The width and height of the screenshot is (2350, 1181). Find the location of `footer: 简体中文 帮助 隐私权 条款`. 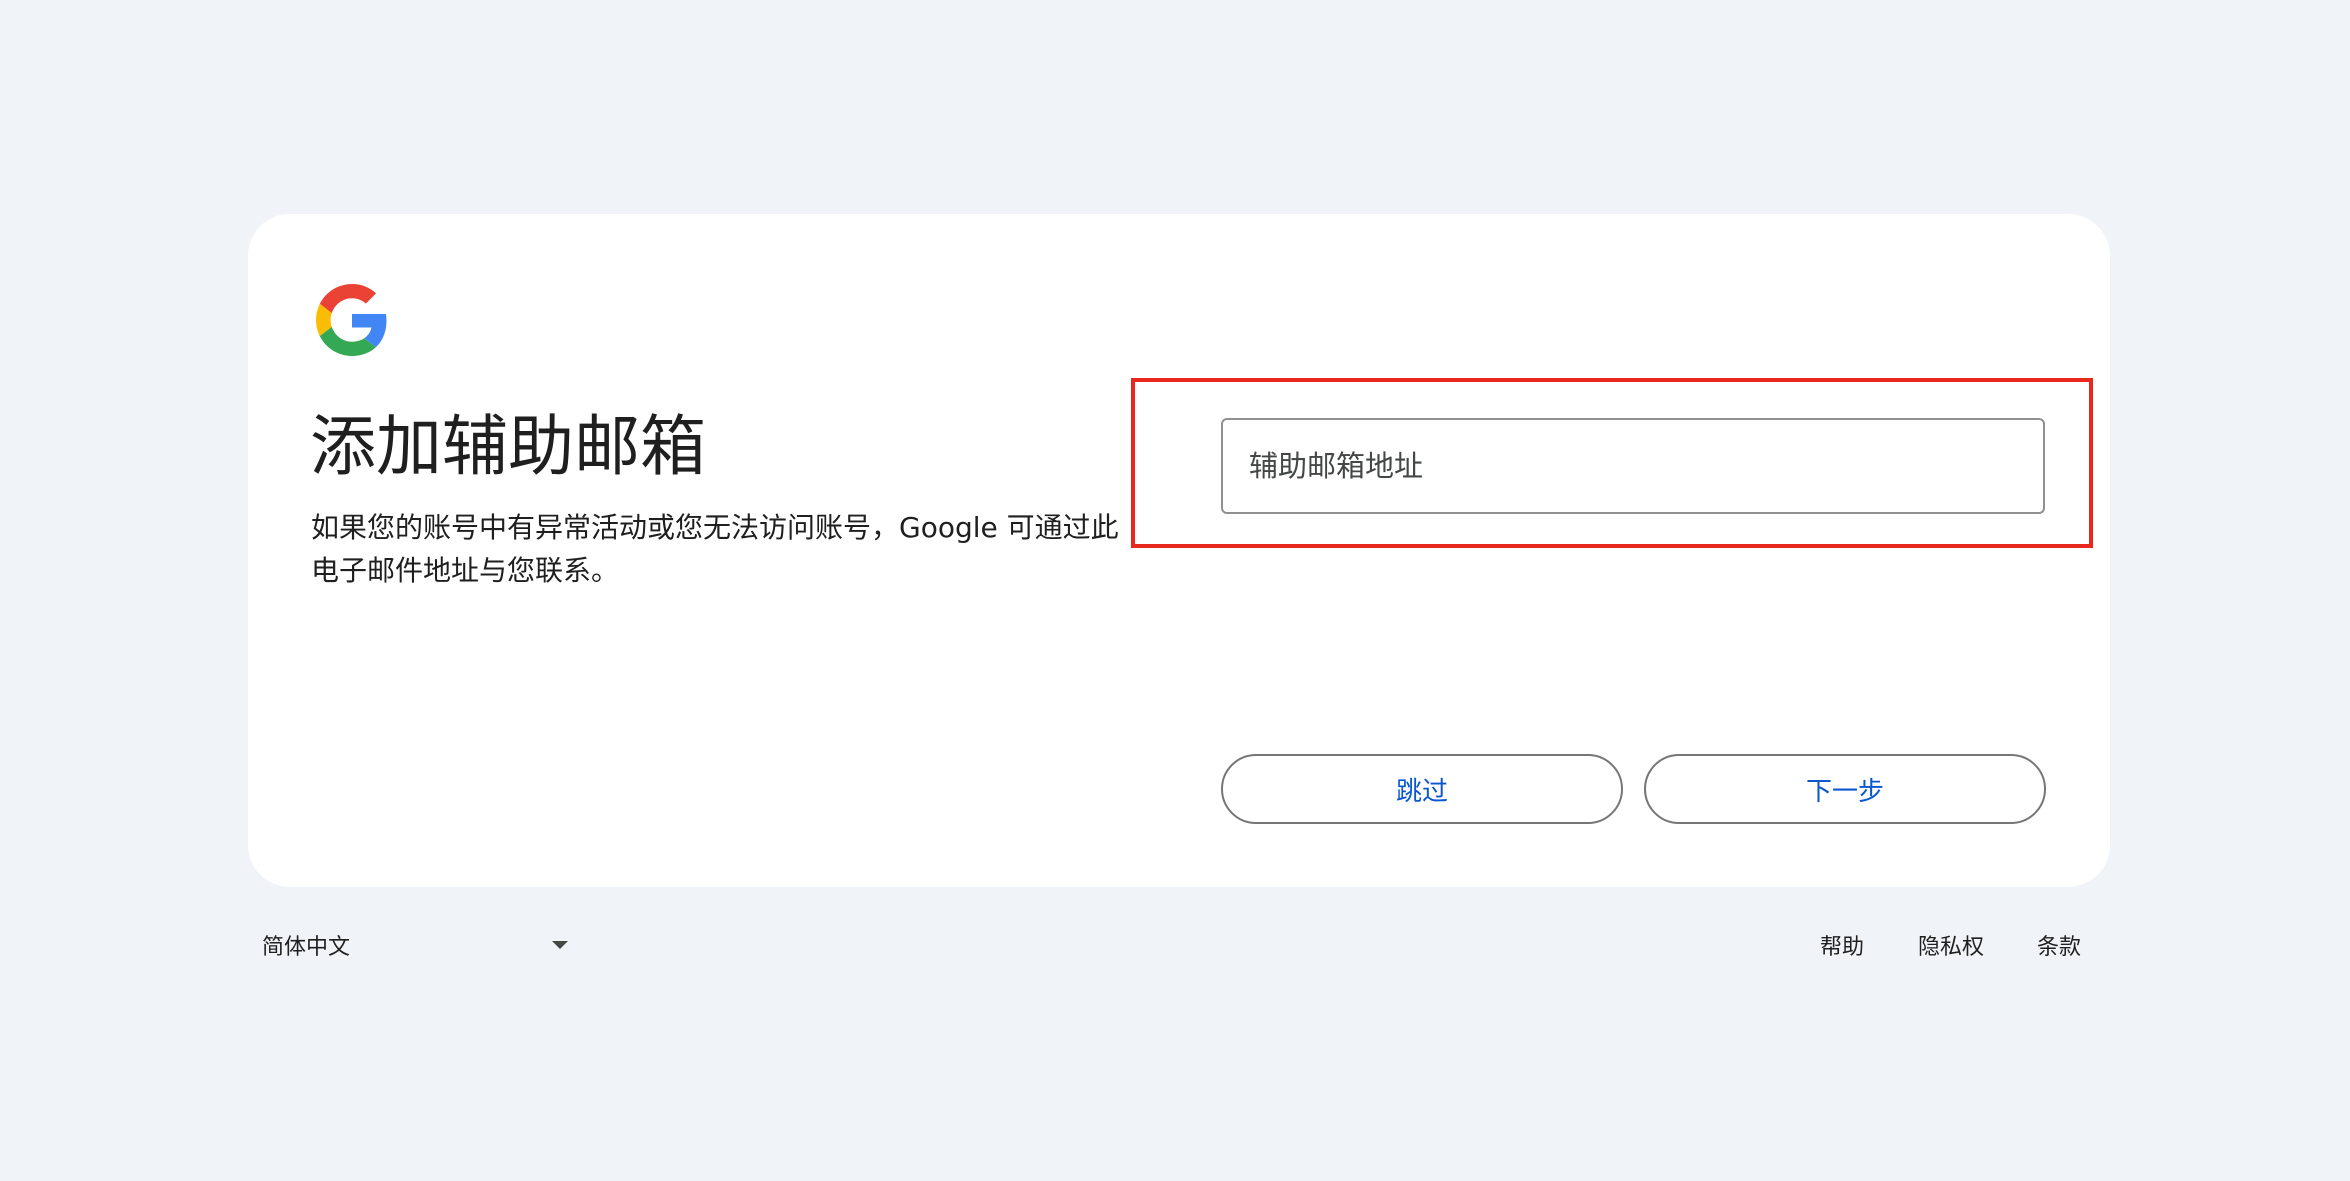

footer: 简体中文 帮助 隐私权 条款 is located at coordinates (1175, 945).